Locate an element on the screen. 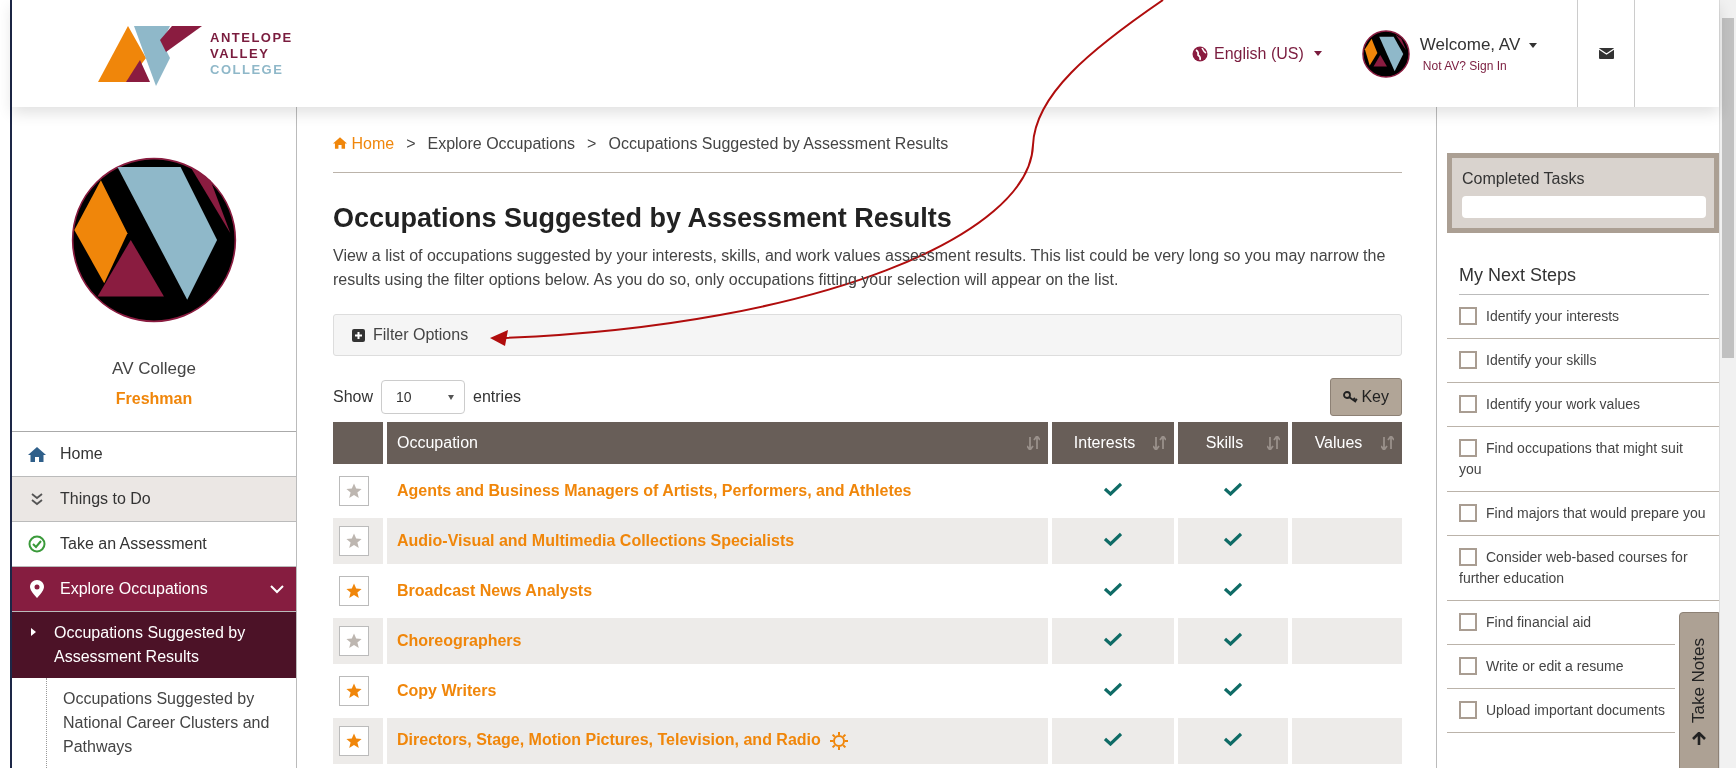 The width and height of the screenshot is (1736, 768). column-header: Skills is located at coordinates (1233, 443).